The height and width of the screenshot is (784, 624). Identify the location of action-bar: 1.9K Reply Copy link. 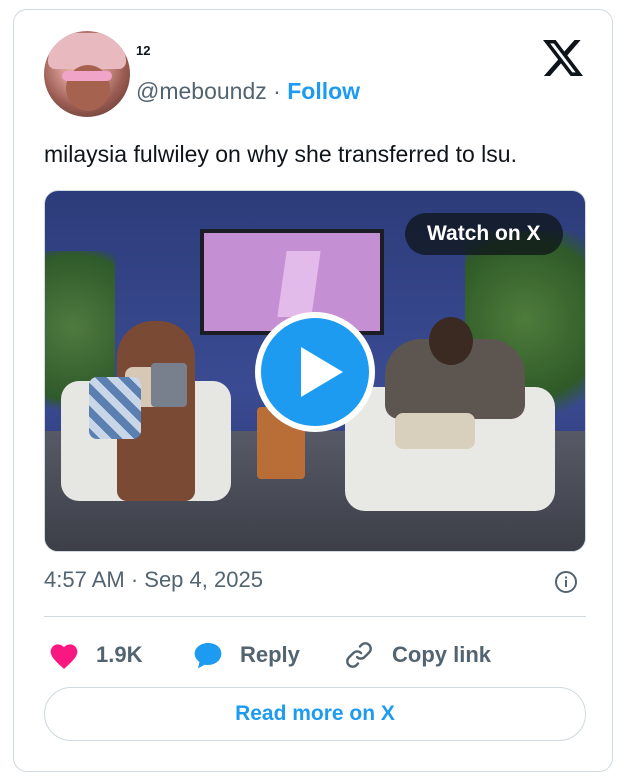
(315, 655).